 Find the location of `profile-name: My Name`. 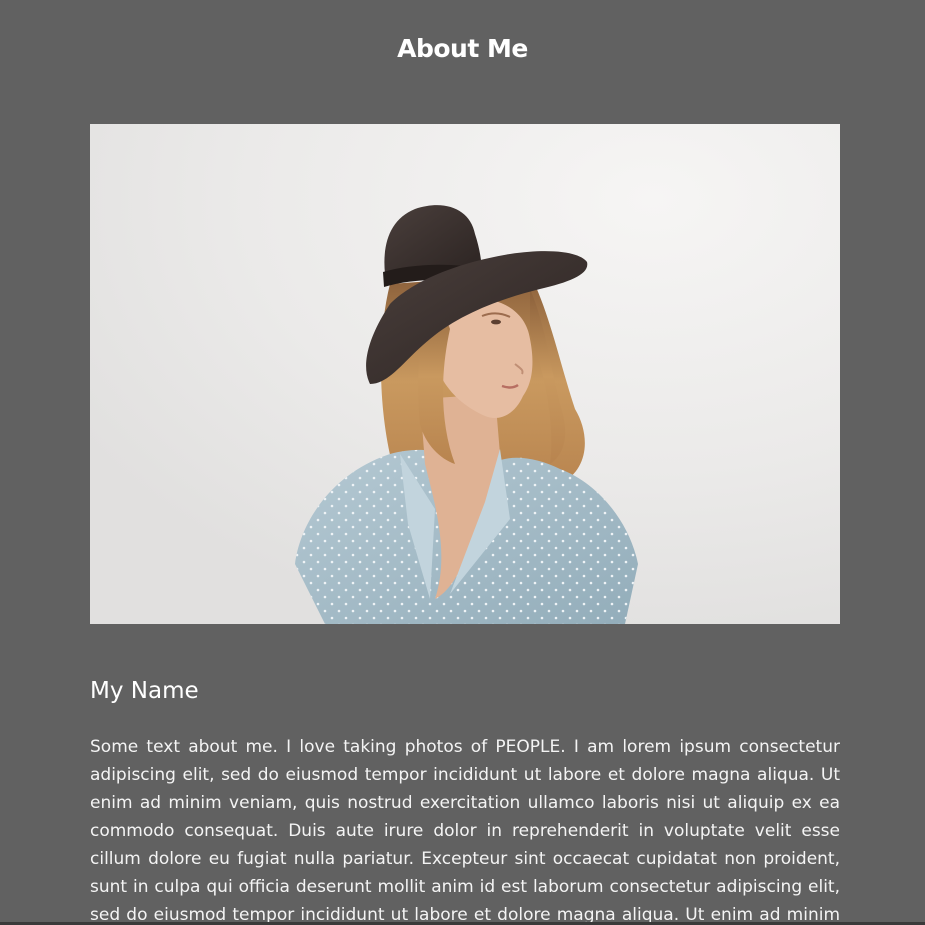

profile-name: My Name is located at coordinates (144, 691).